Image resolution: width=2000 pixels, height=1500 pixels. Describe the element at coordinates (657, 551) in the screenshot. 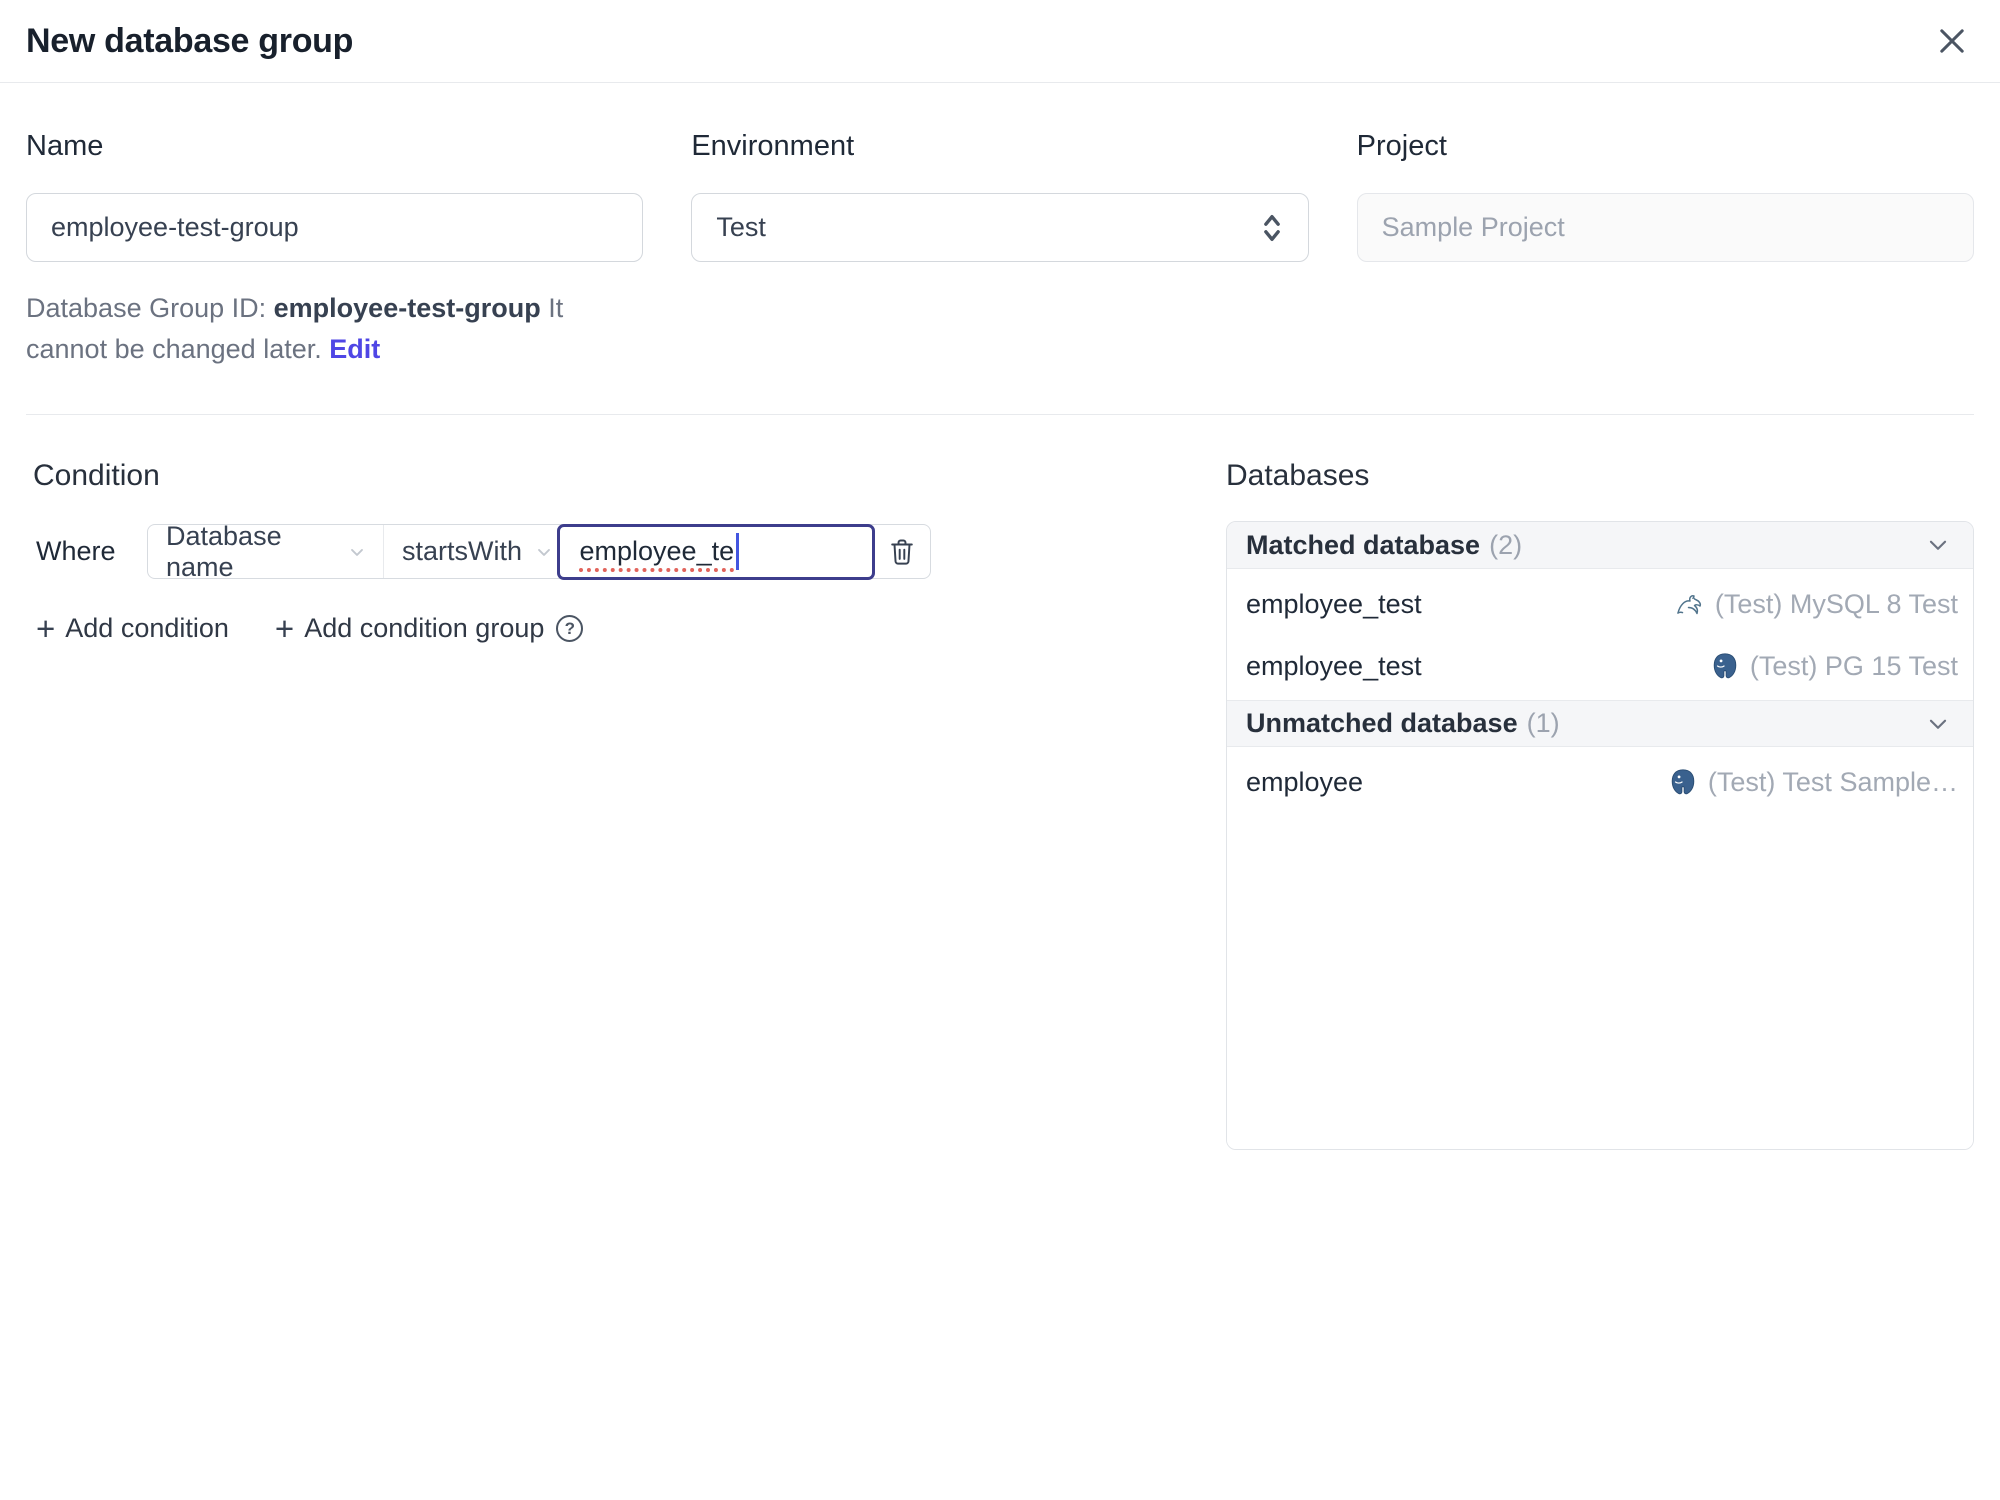

I see `condition-value-text: employee_te` at that location.